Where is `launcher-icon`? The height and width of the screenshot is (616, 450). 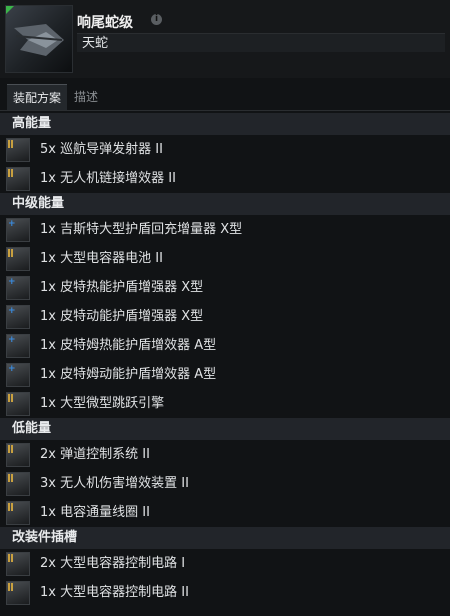
launcher-icon is located at coordinates (18, 150).